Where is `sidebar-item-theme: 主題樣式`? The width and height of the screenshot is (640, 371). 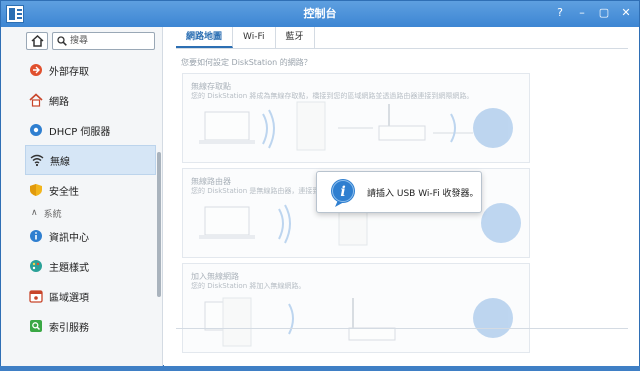
sidebar-item-theme: 主題樣式 is located at coordinates (90, 266).